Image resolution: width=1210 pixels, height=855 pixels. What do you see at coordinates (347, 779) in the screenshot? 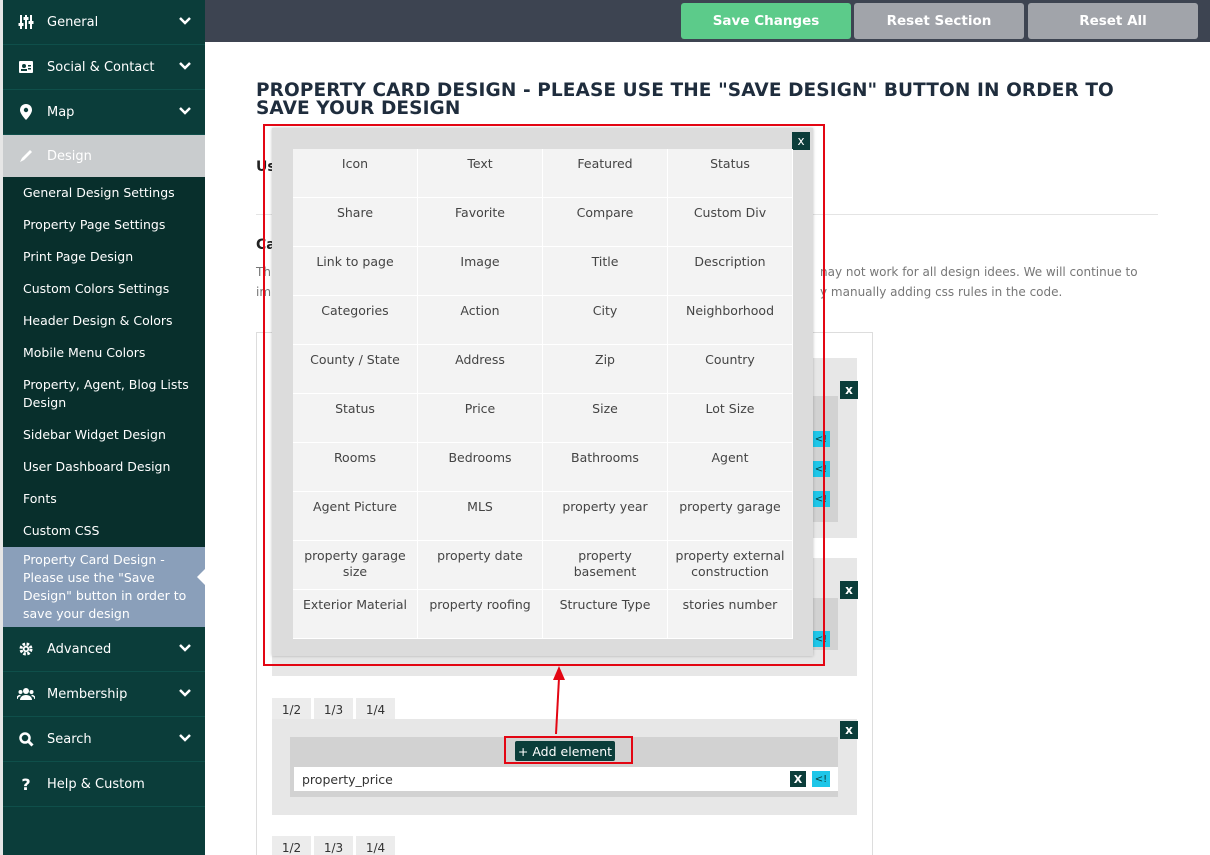
I see `element-field-label: property_price` at bounding box center [347, 779].